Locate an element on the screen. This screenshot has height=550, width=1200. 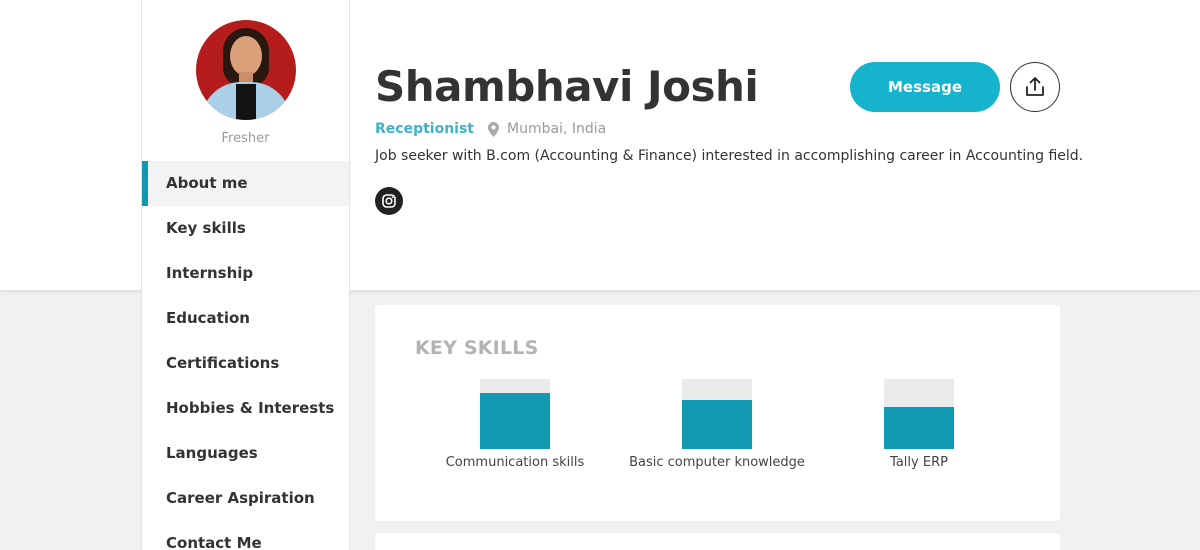
status-label: Fresher is located at coordinates (245, 138).